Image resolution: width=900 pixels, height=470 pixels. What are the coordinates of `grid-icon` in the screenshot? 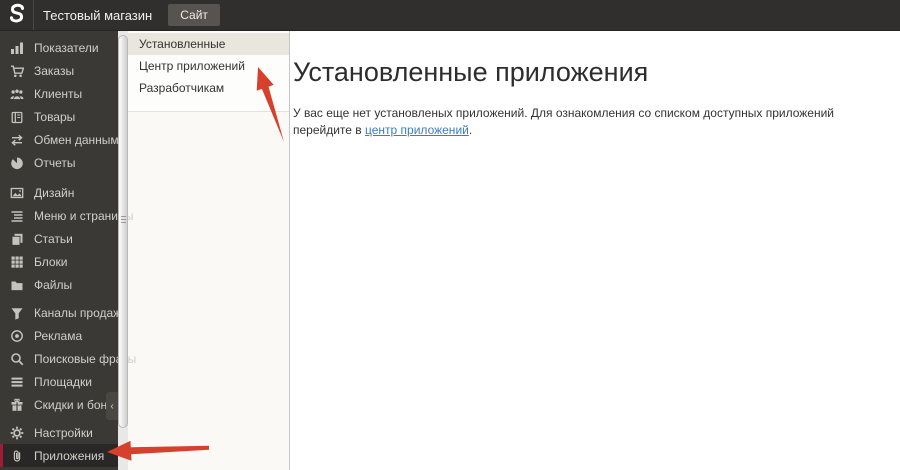 It's located at (17, 262).